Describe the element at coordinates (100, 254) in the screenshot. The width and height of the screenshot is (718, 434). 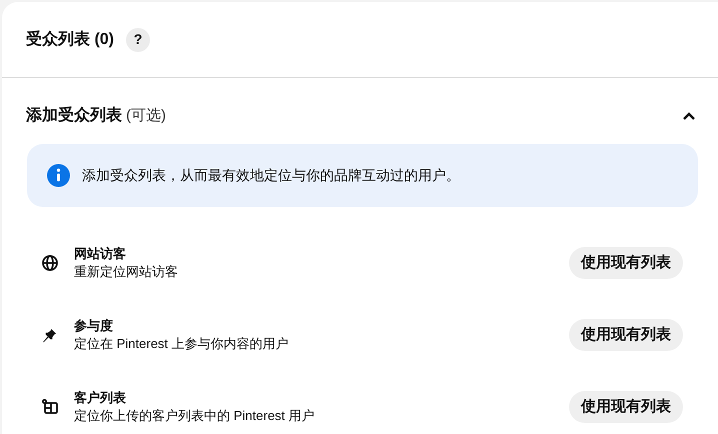
I see `item-title: 网站访客` at that location.